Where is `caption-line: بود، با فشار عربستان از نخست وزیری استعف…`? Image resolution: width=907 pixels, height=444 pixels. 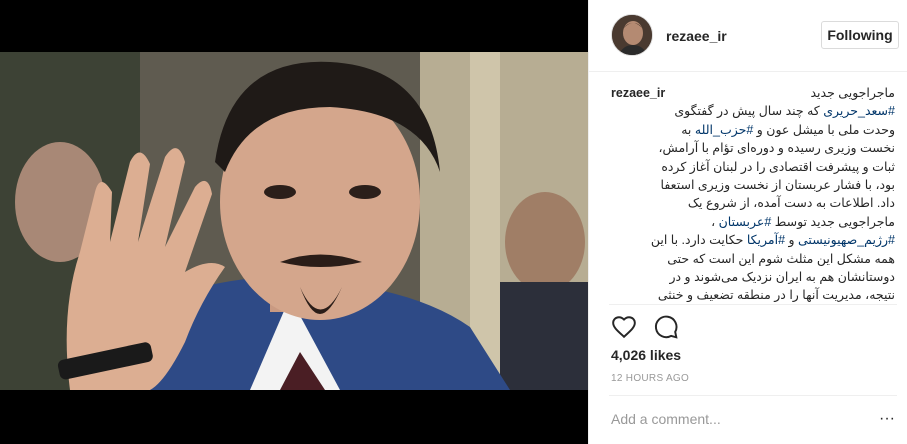
caption-line: بود، با فشار عربستان از نخست وزیری استعف… is located at coordinates (777, 185).